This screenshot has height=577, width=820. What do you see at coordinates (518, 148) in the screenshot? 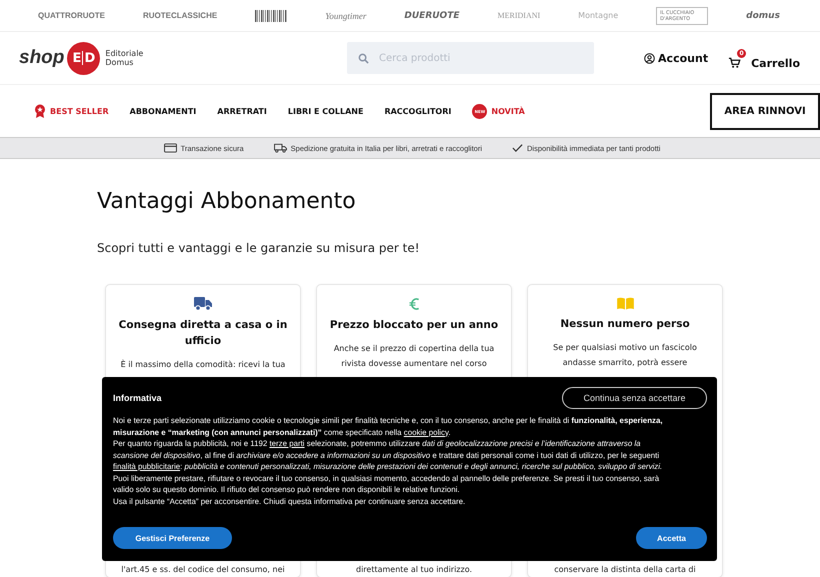
I see `check-icon` at bounding box center [518, 148].